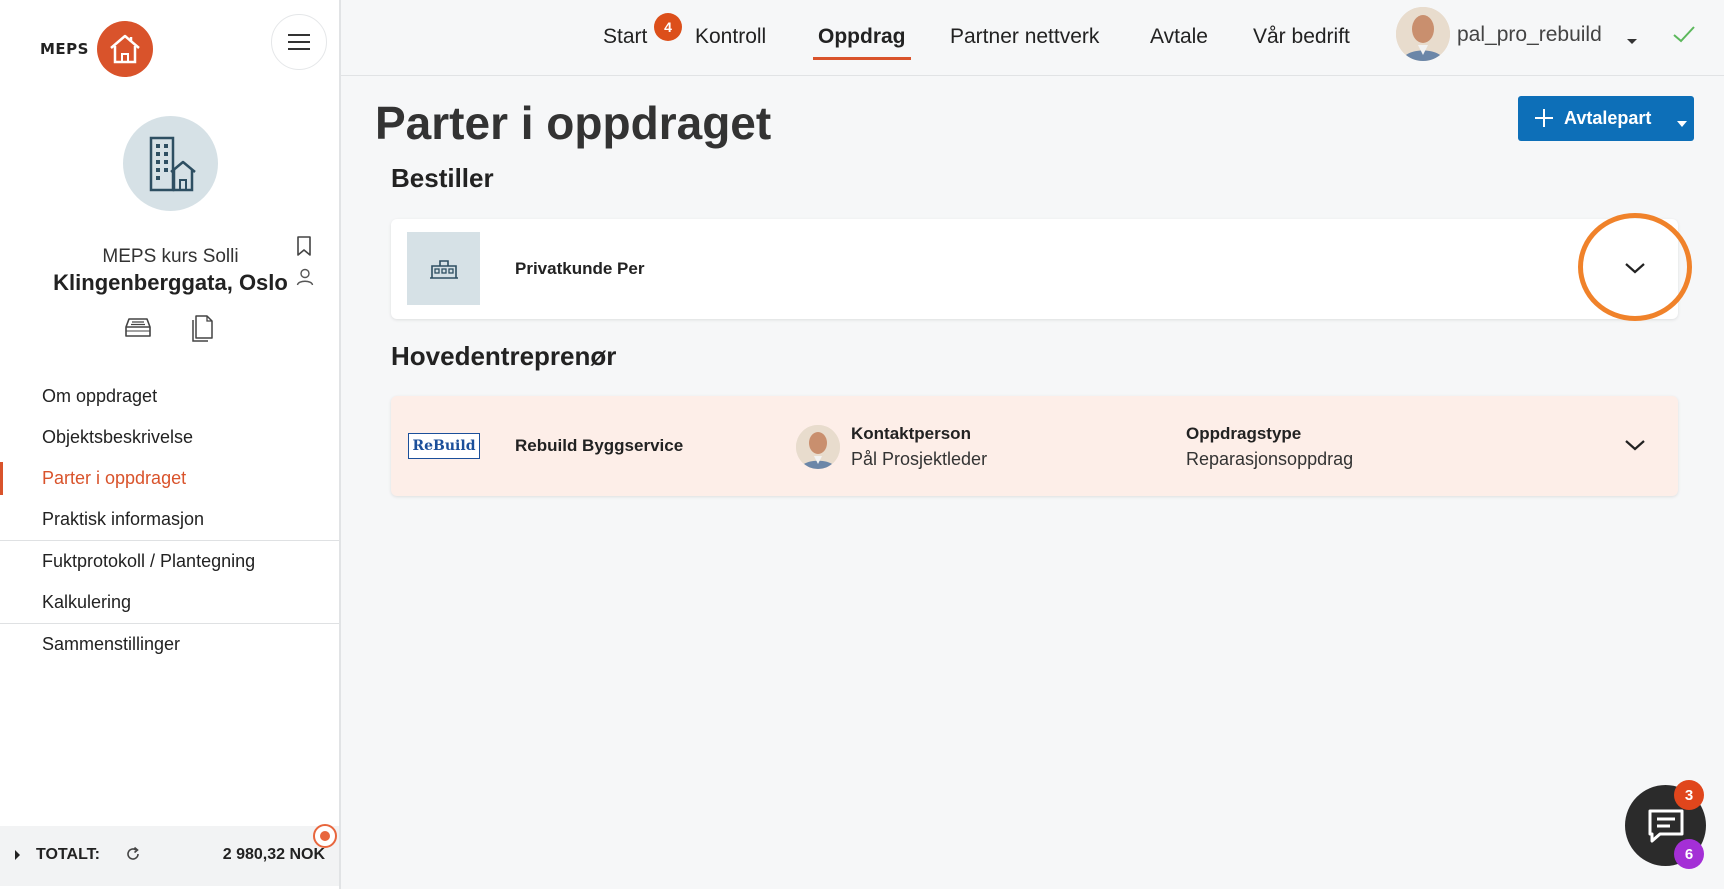 Image resolution: width=1724 pixels, height=889 pixels. What do you see at coordinates (124, 49) in the screenshot?
I see `house-logo-icon` at bounding box center [124, 49].